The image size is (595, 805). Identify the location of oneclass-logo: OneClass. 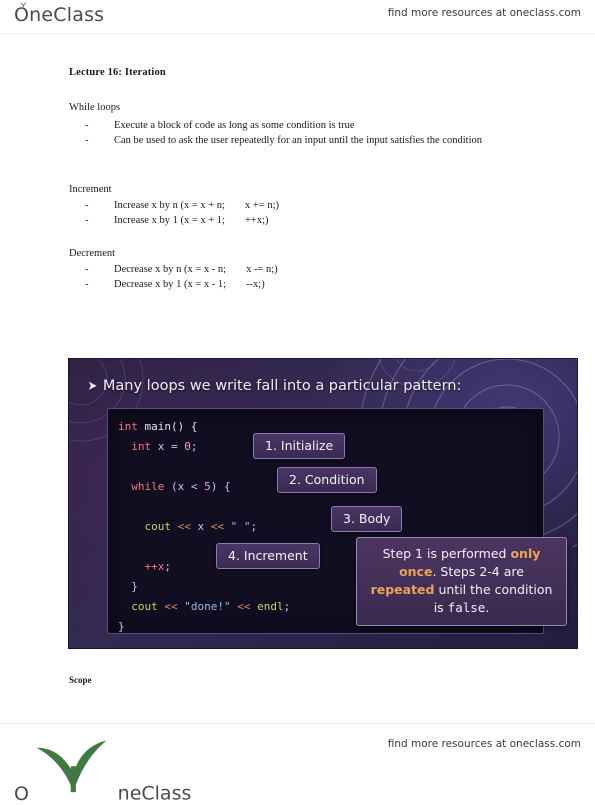
(59, 13).